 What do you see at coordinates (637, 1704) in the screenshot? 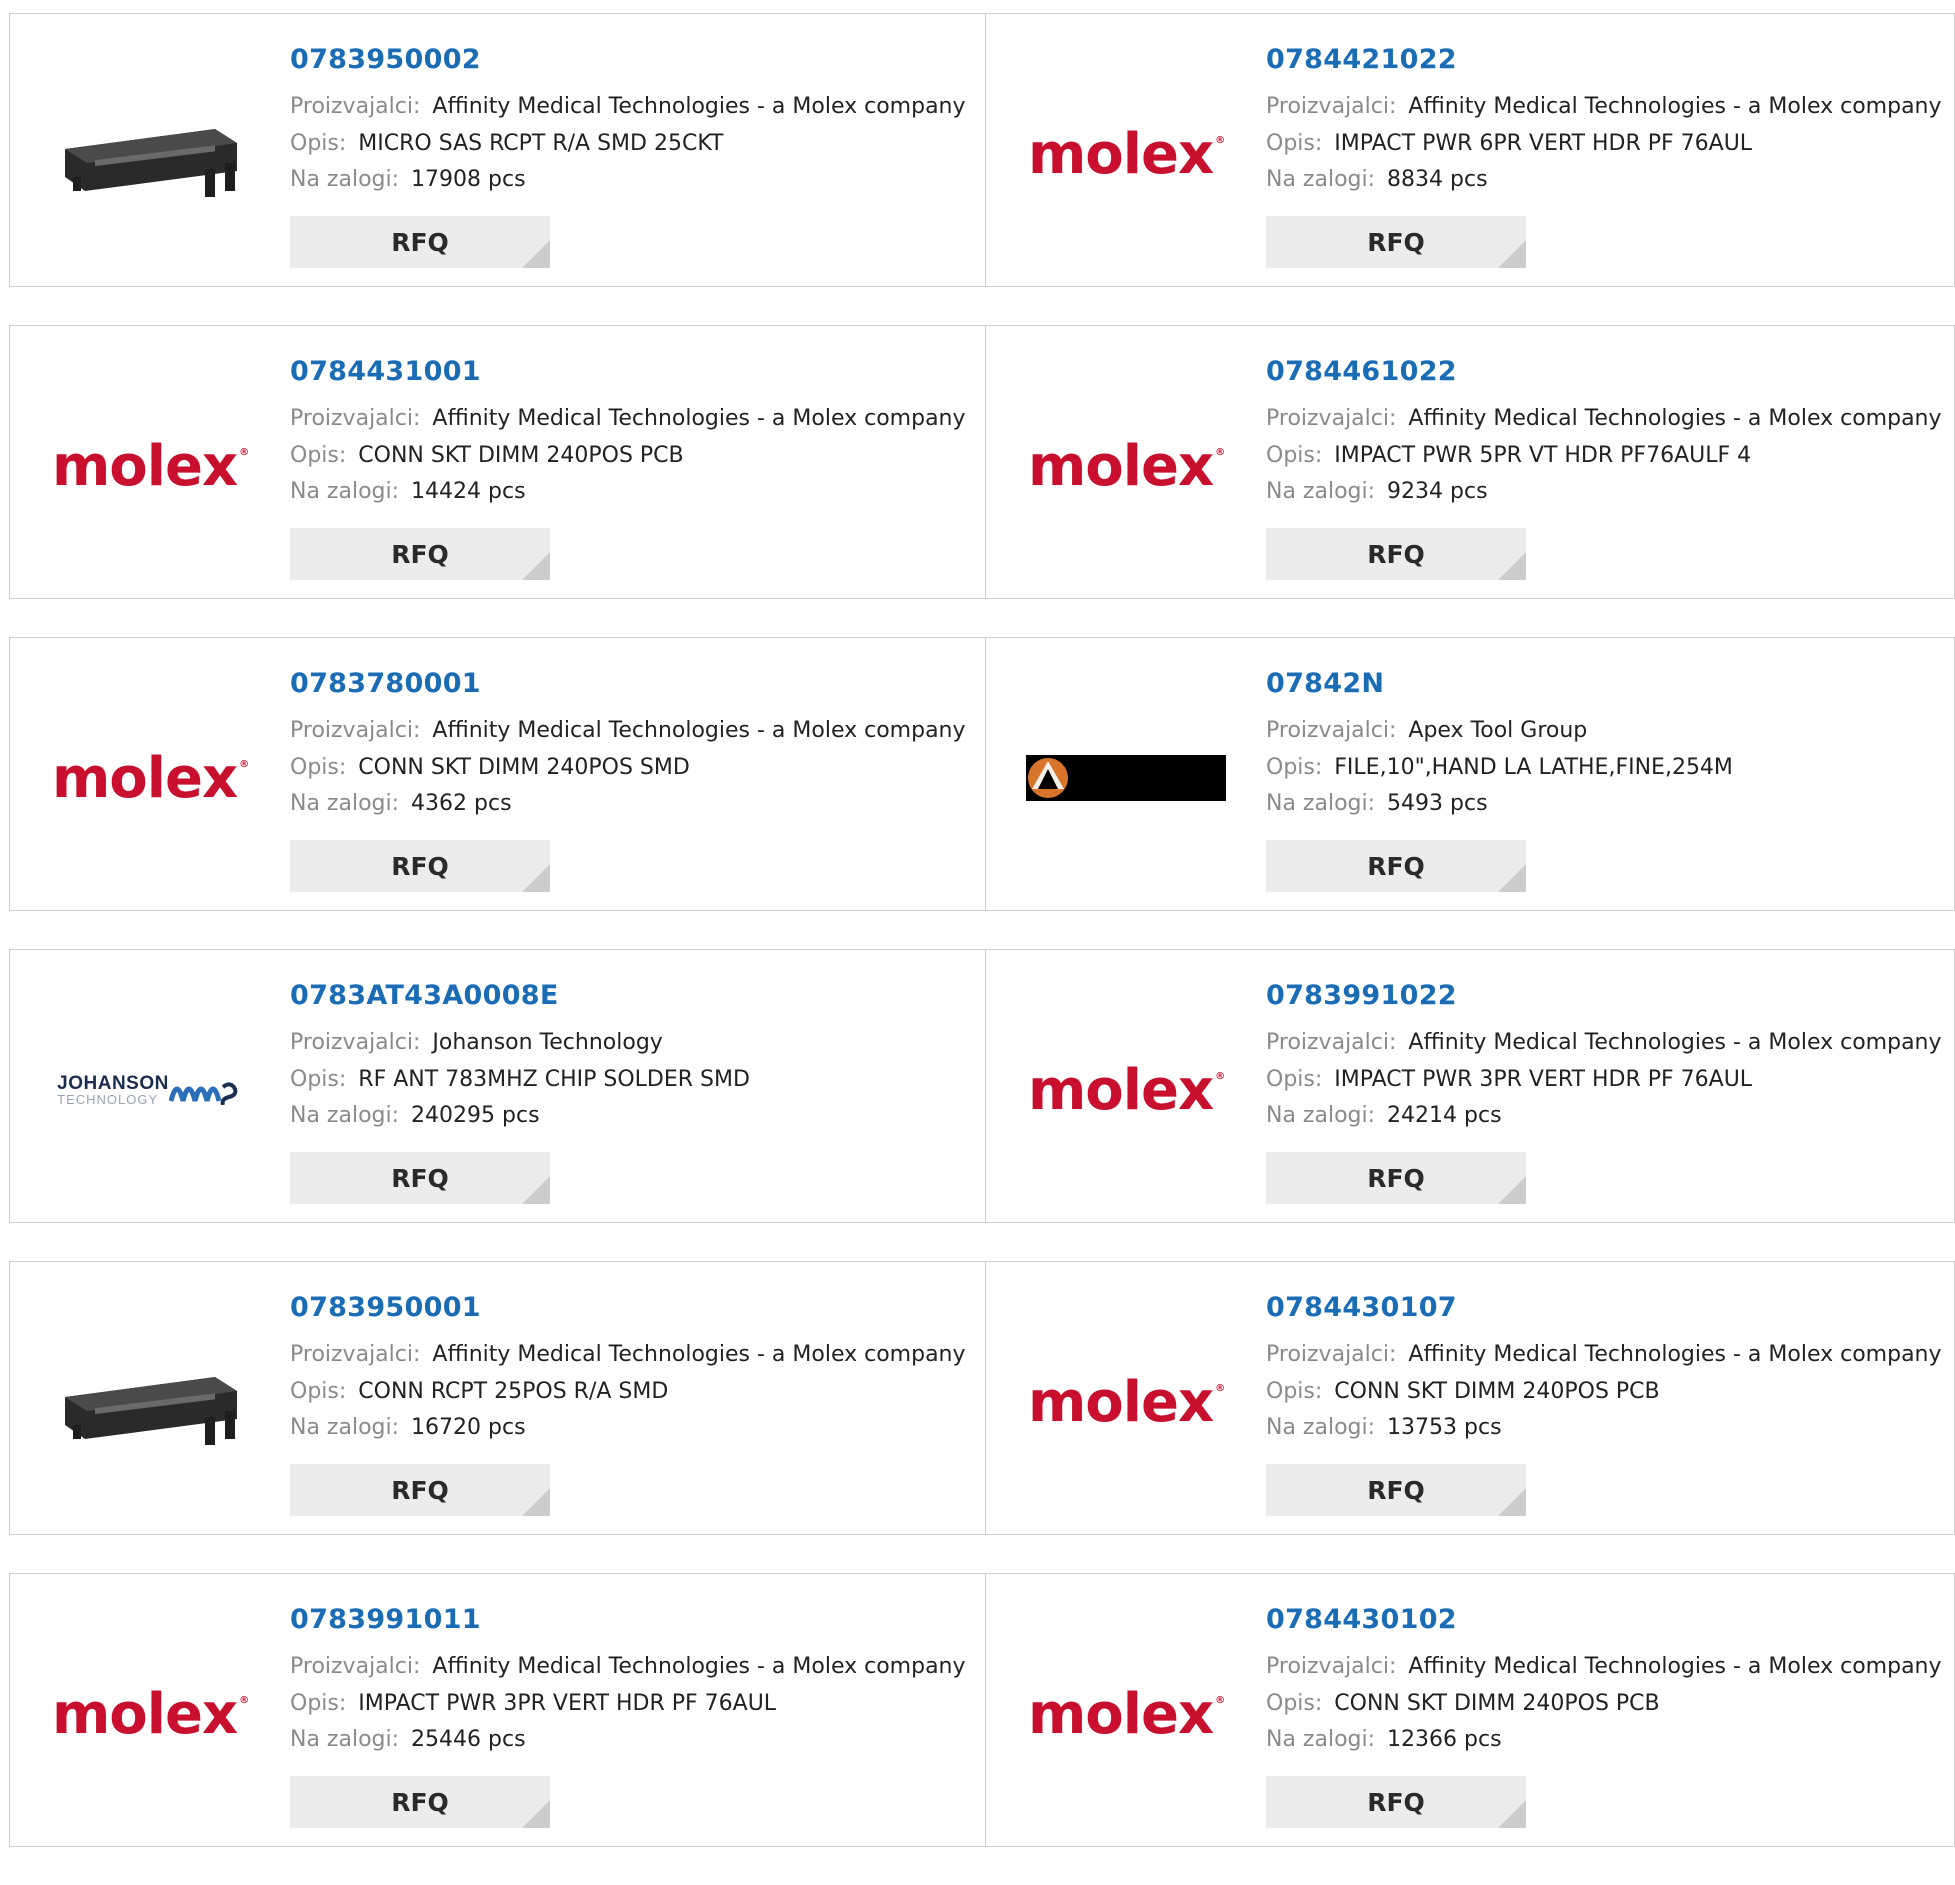
I see `description-row: Opis: IMPACT PWR 3PR VERT HDR PF 76AUL` at bounding box center [637, 1704].